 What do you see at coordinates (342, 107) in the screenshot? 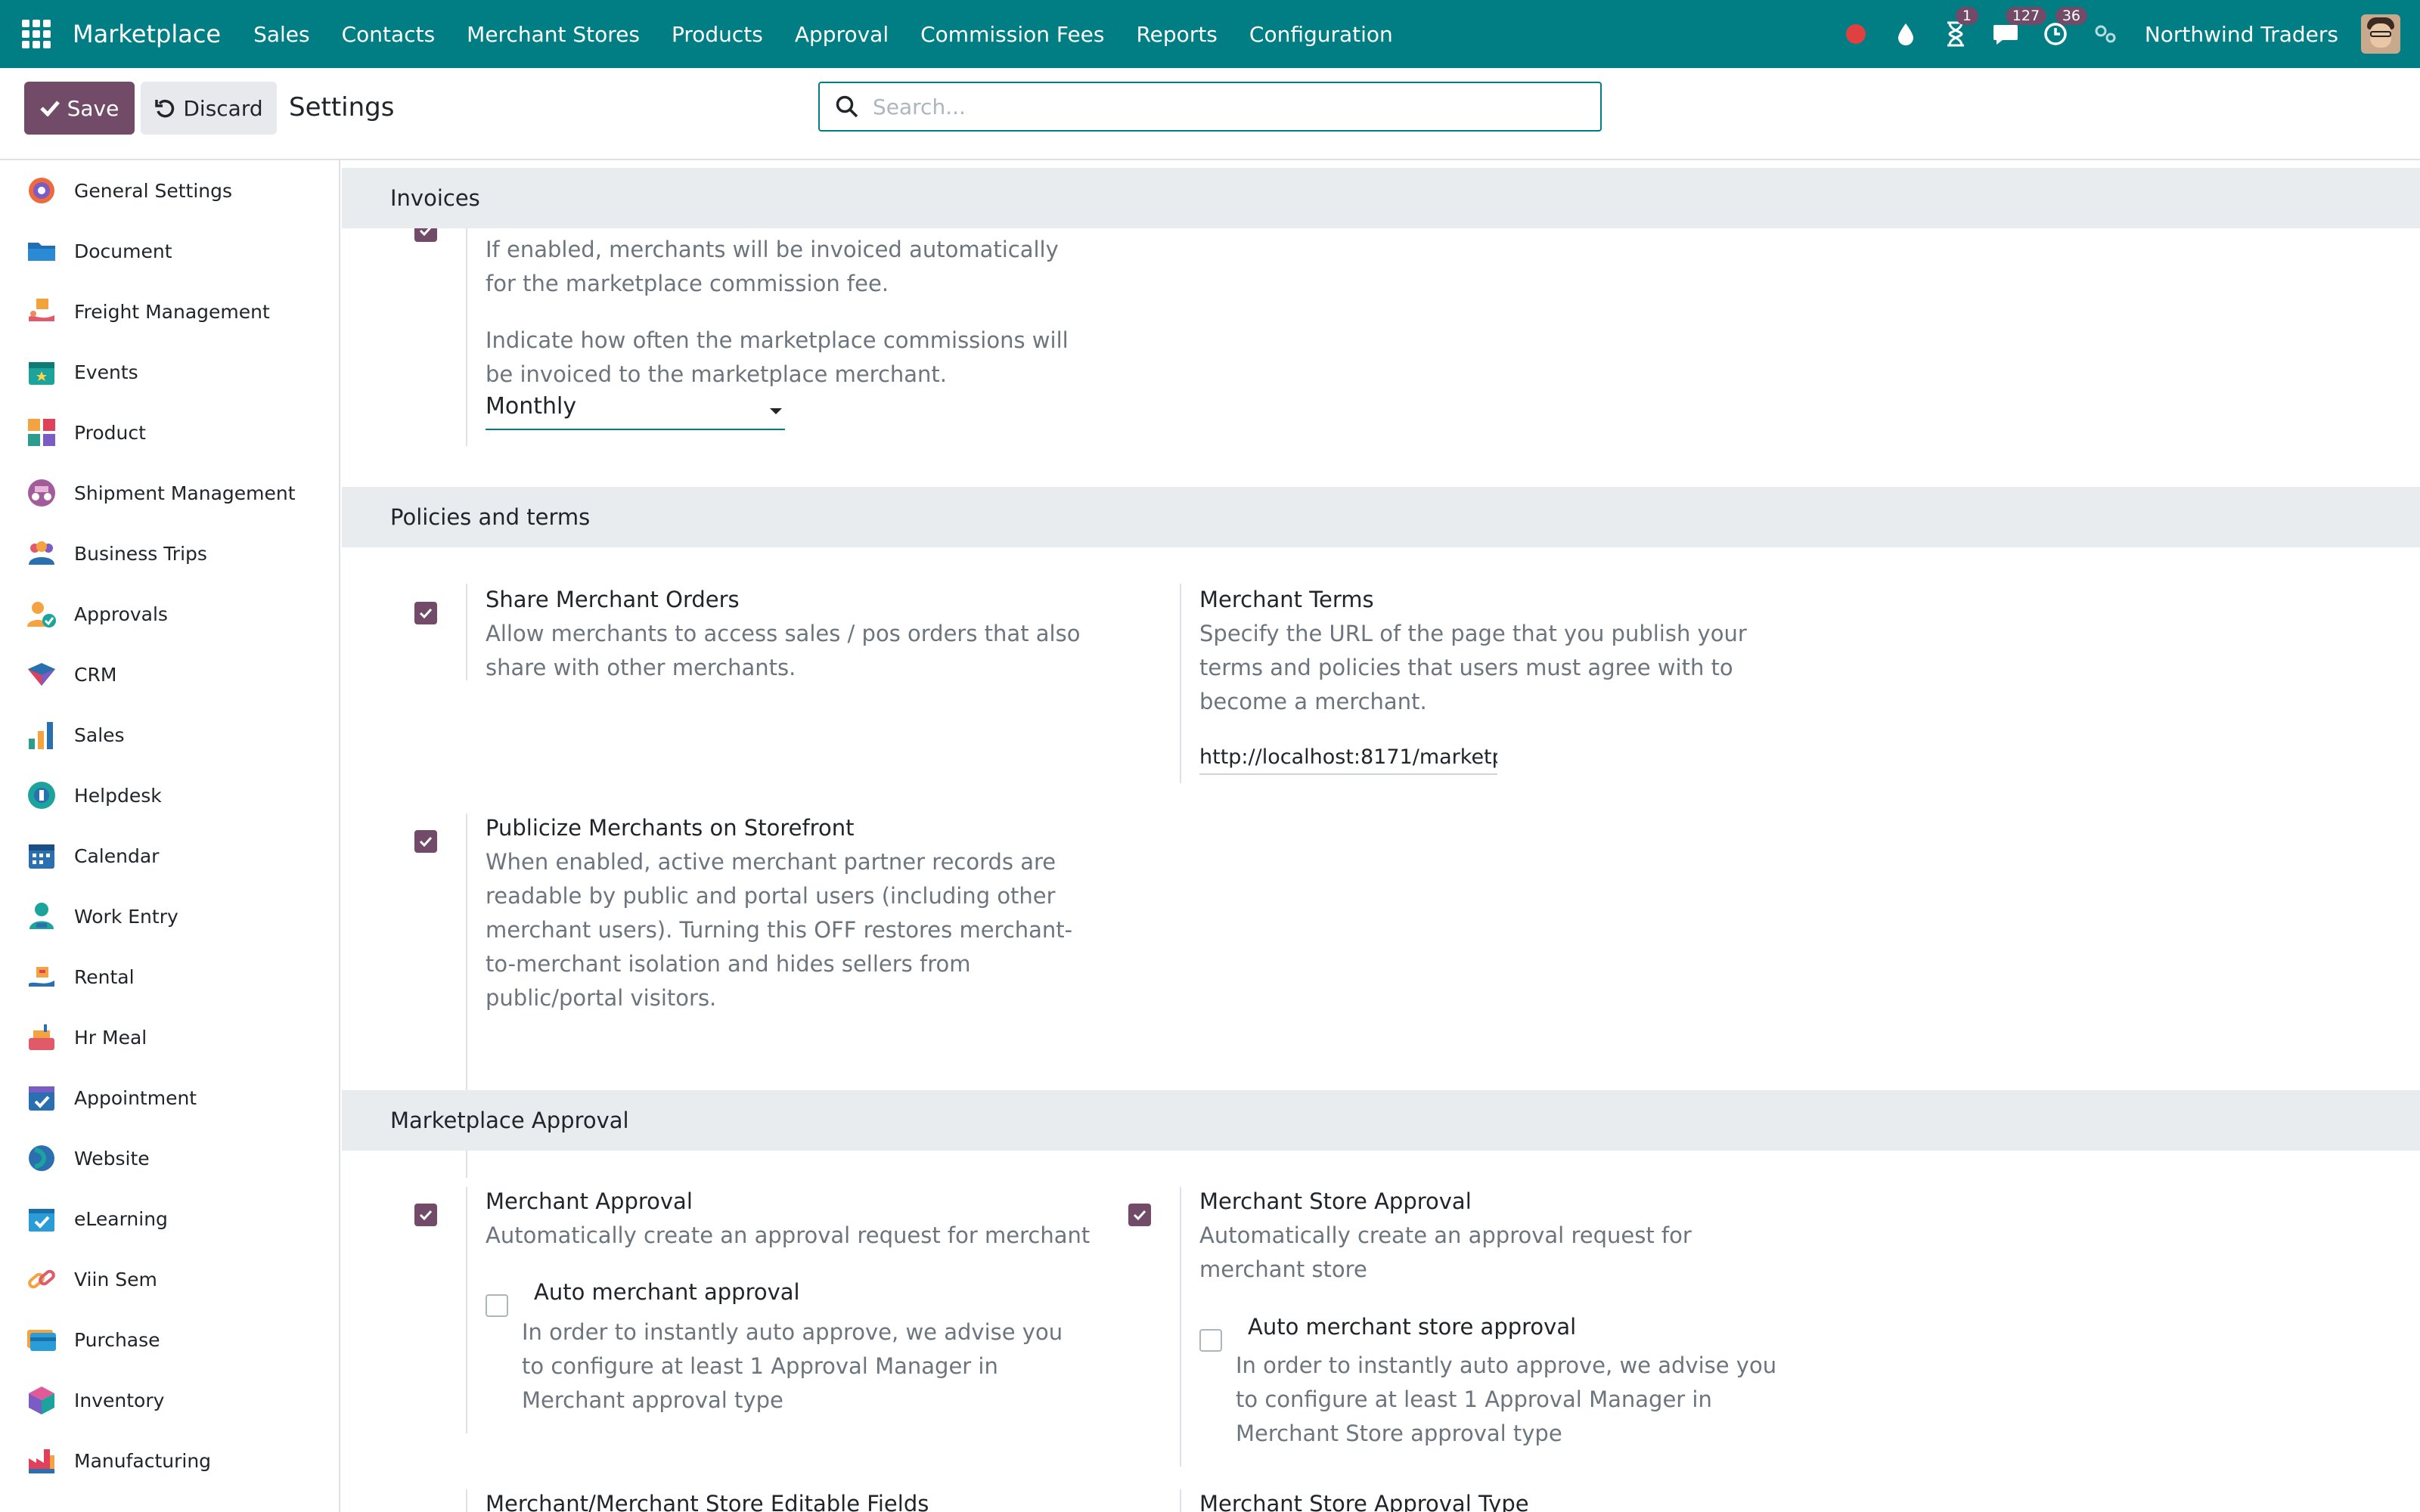
I see `page-title: Settings` at bounding box center [342, 107].